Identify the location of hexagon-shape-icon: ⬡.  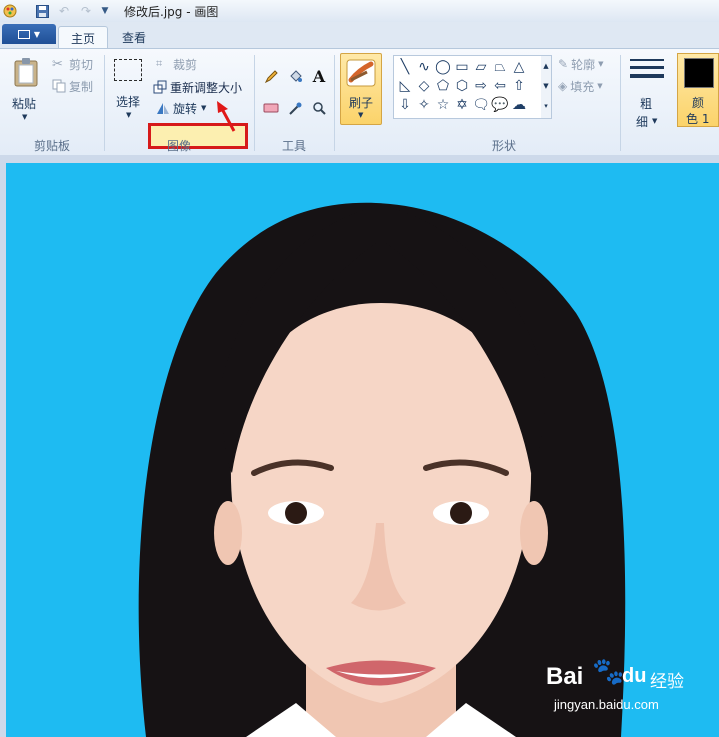
(462, 86).